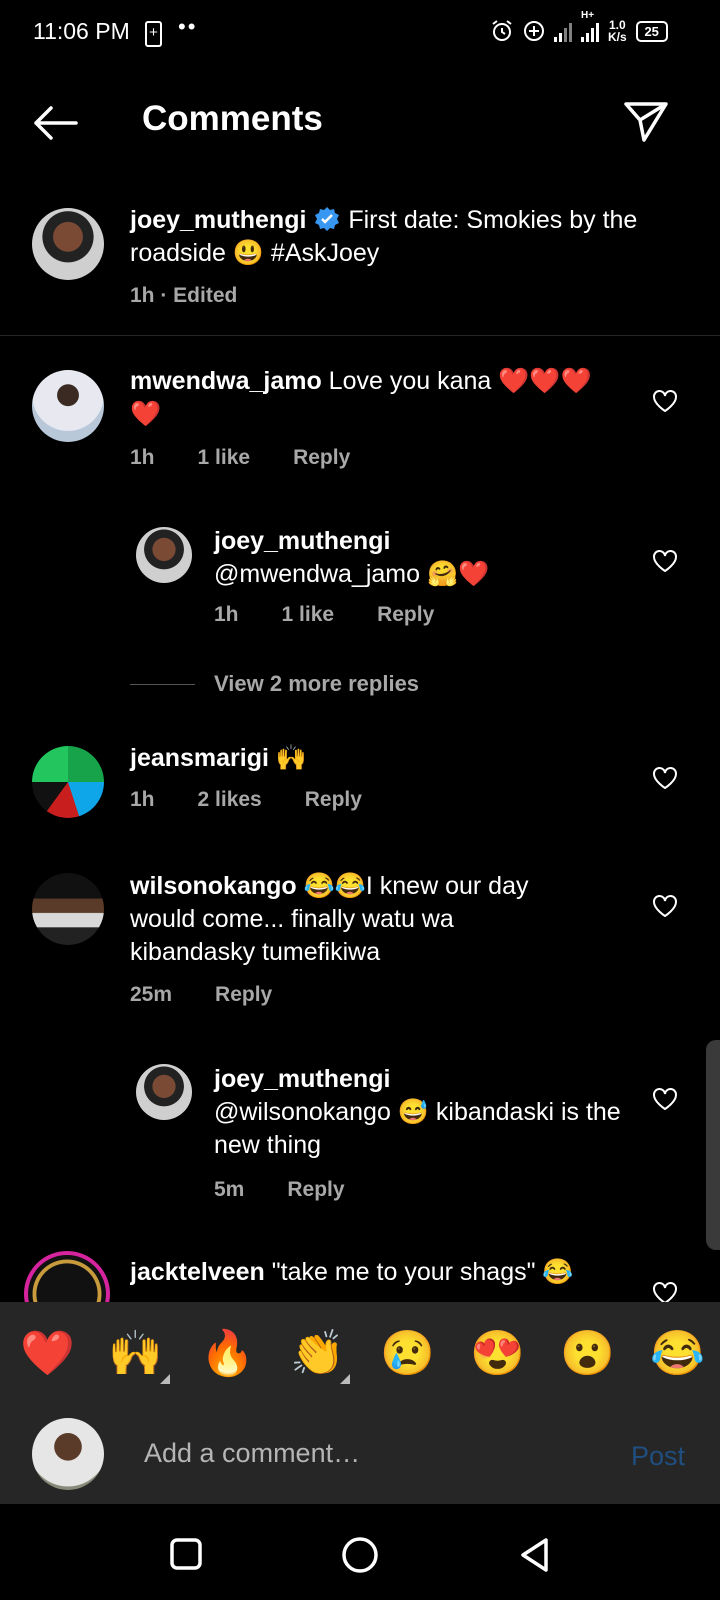 The image size is (720, 1600). What do you see at coordinates (646, 120) in the screenshot?
I see `send-icon` at bounding box center [646, 120].